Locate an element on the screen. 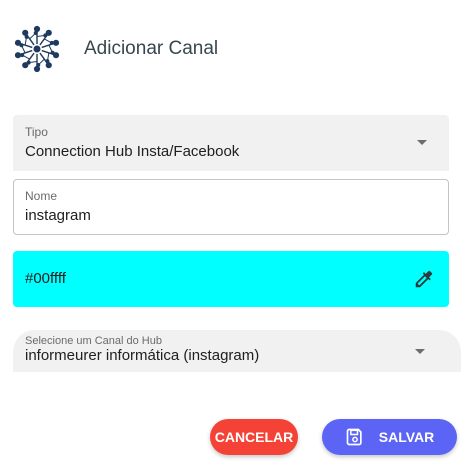  tipo-label: Tipo is located at coordinates (36, 132).